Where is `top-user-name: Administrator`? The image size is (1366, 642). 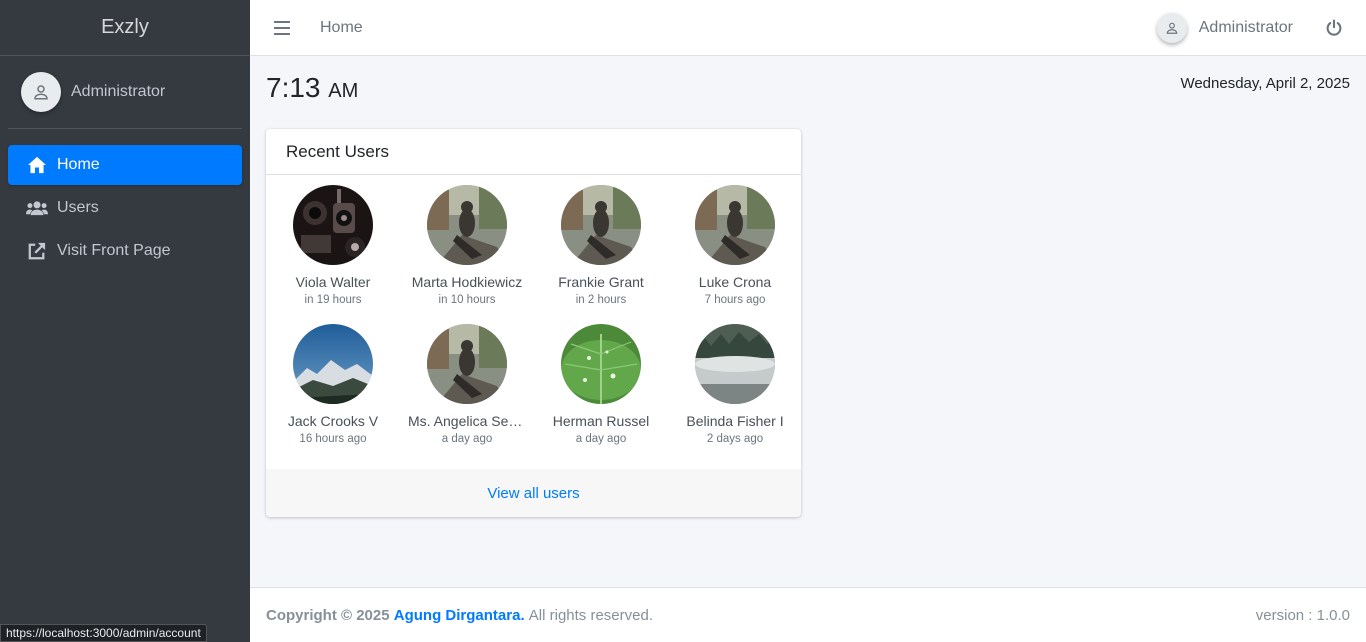 top-user-name: Administrator is located at coordinates (1246, 28).